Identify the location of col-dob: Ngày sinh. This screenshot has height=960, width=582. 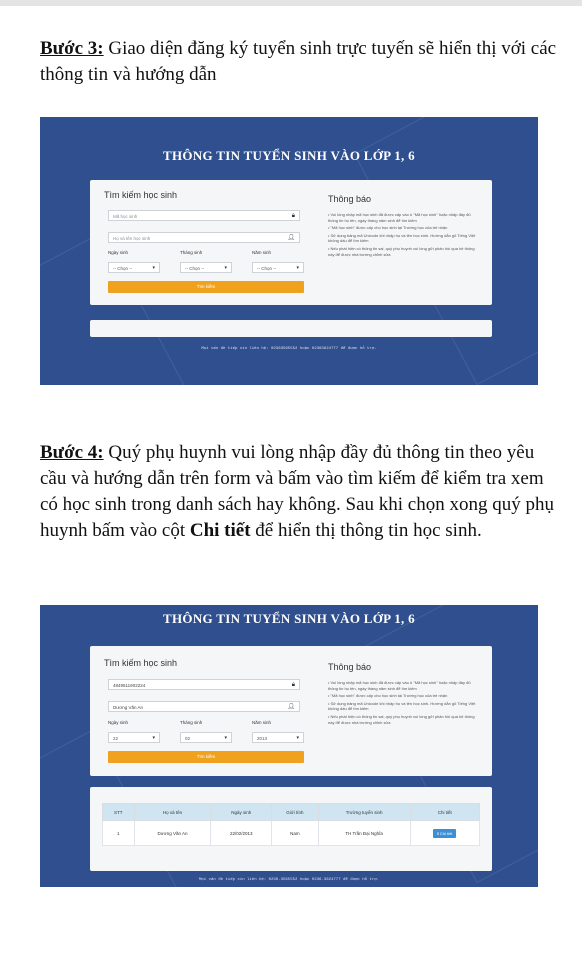
(241, 812).